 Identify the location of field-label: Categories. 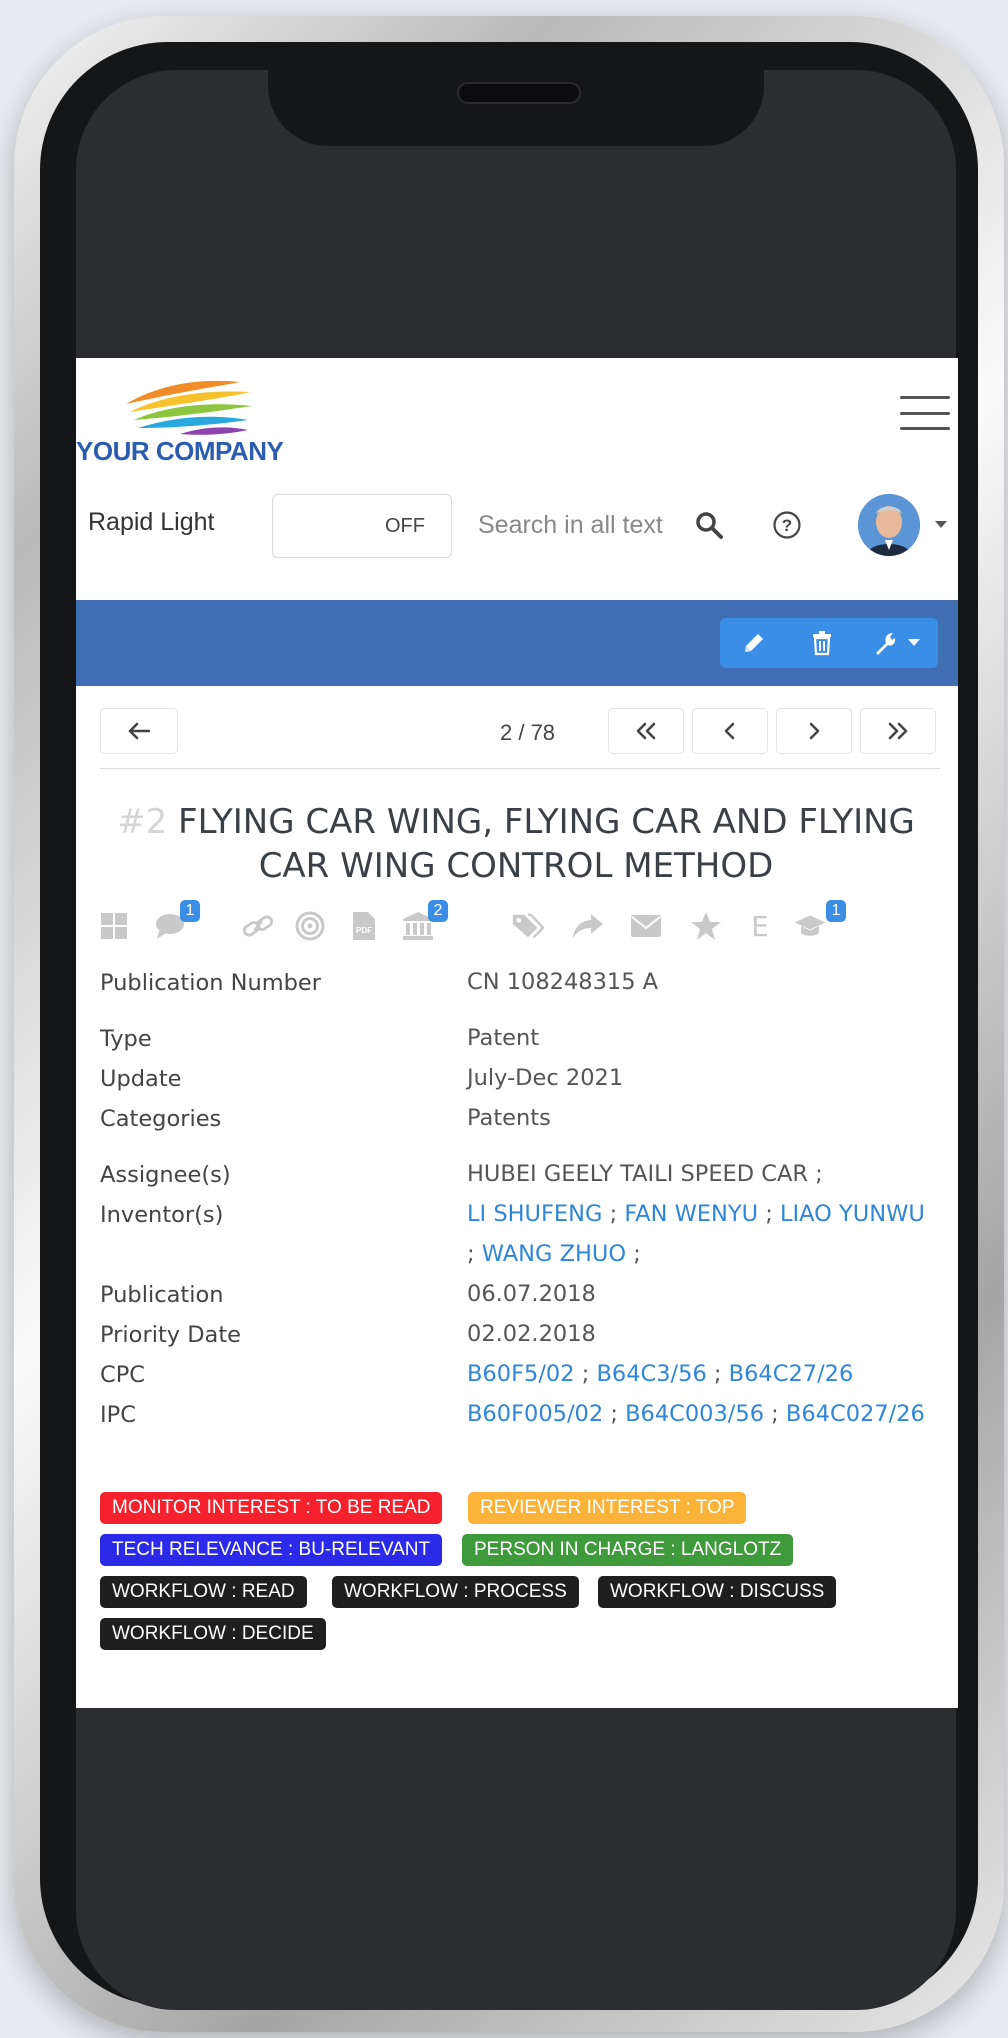
(161, 1119).